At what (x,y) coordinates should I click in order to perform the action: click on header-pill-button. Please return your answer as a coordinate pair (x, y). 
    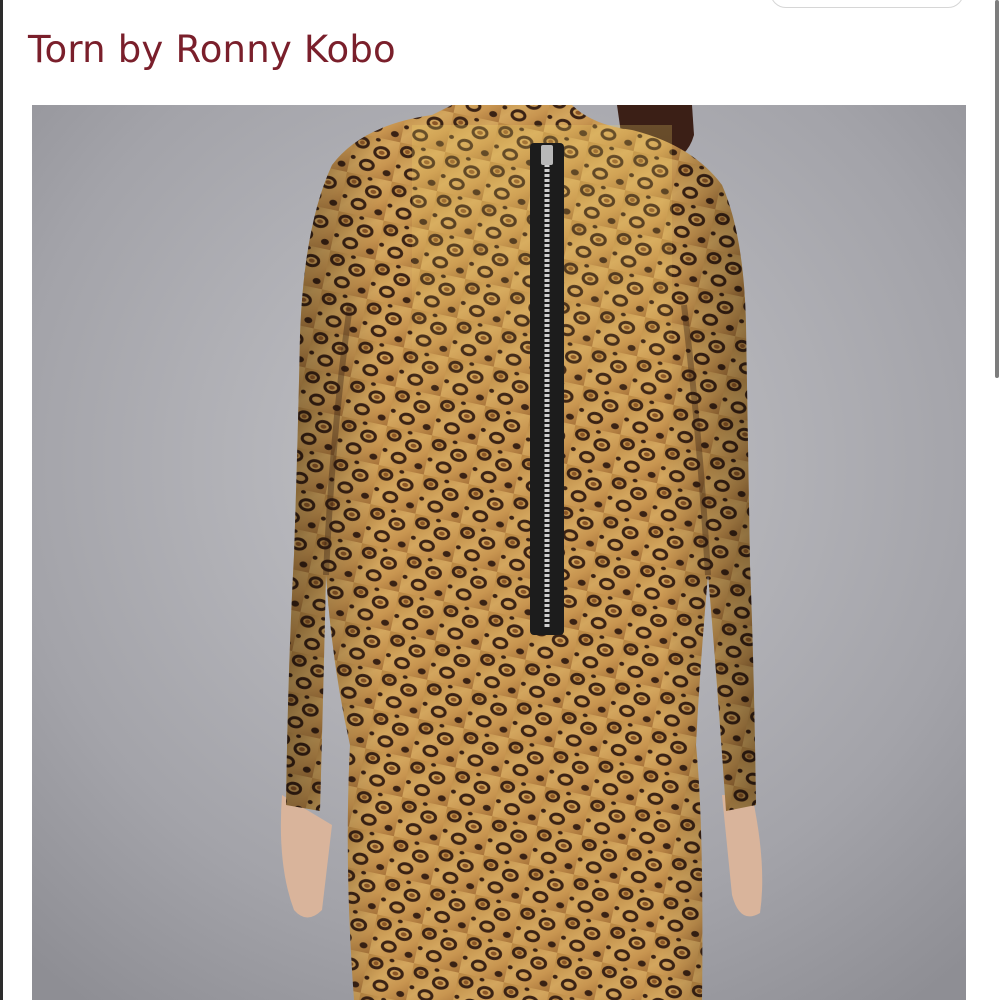
    Looking at the image, I should click on (867, 4).